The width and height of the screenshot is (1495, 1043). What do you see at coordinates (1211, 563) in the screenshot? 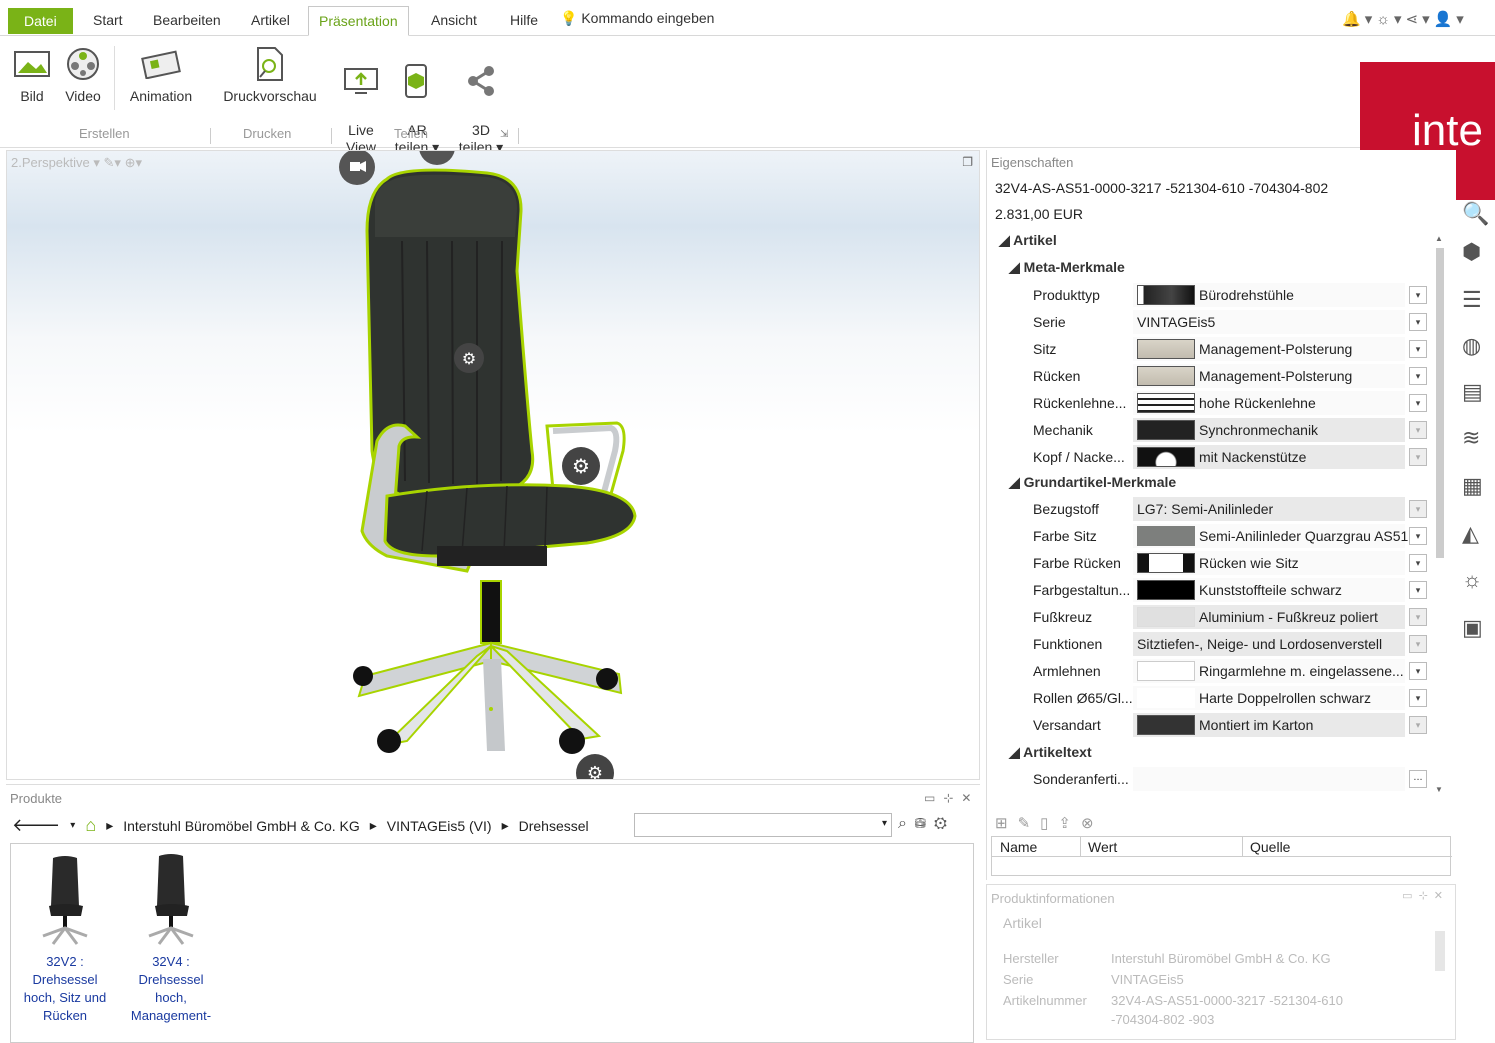
I see `property-row: Farbe Rücken Rücken wie Sitz ▾` at bounding box center [1211, 563].